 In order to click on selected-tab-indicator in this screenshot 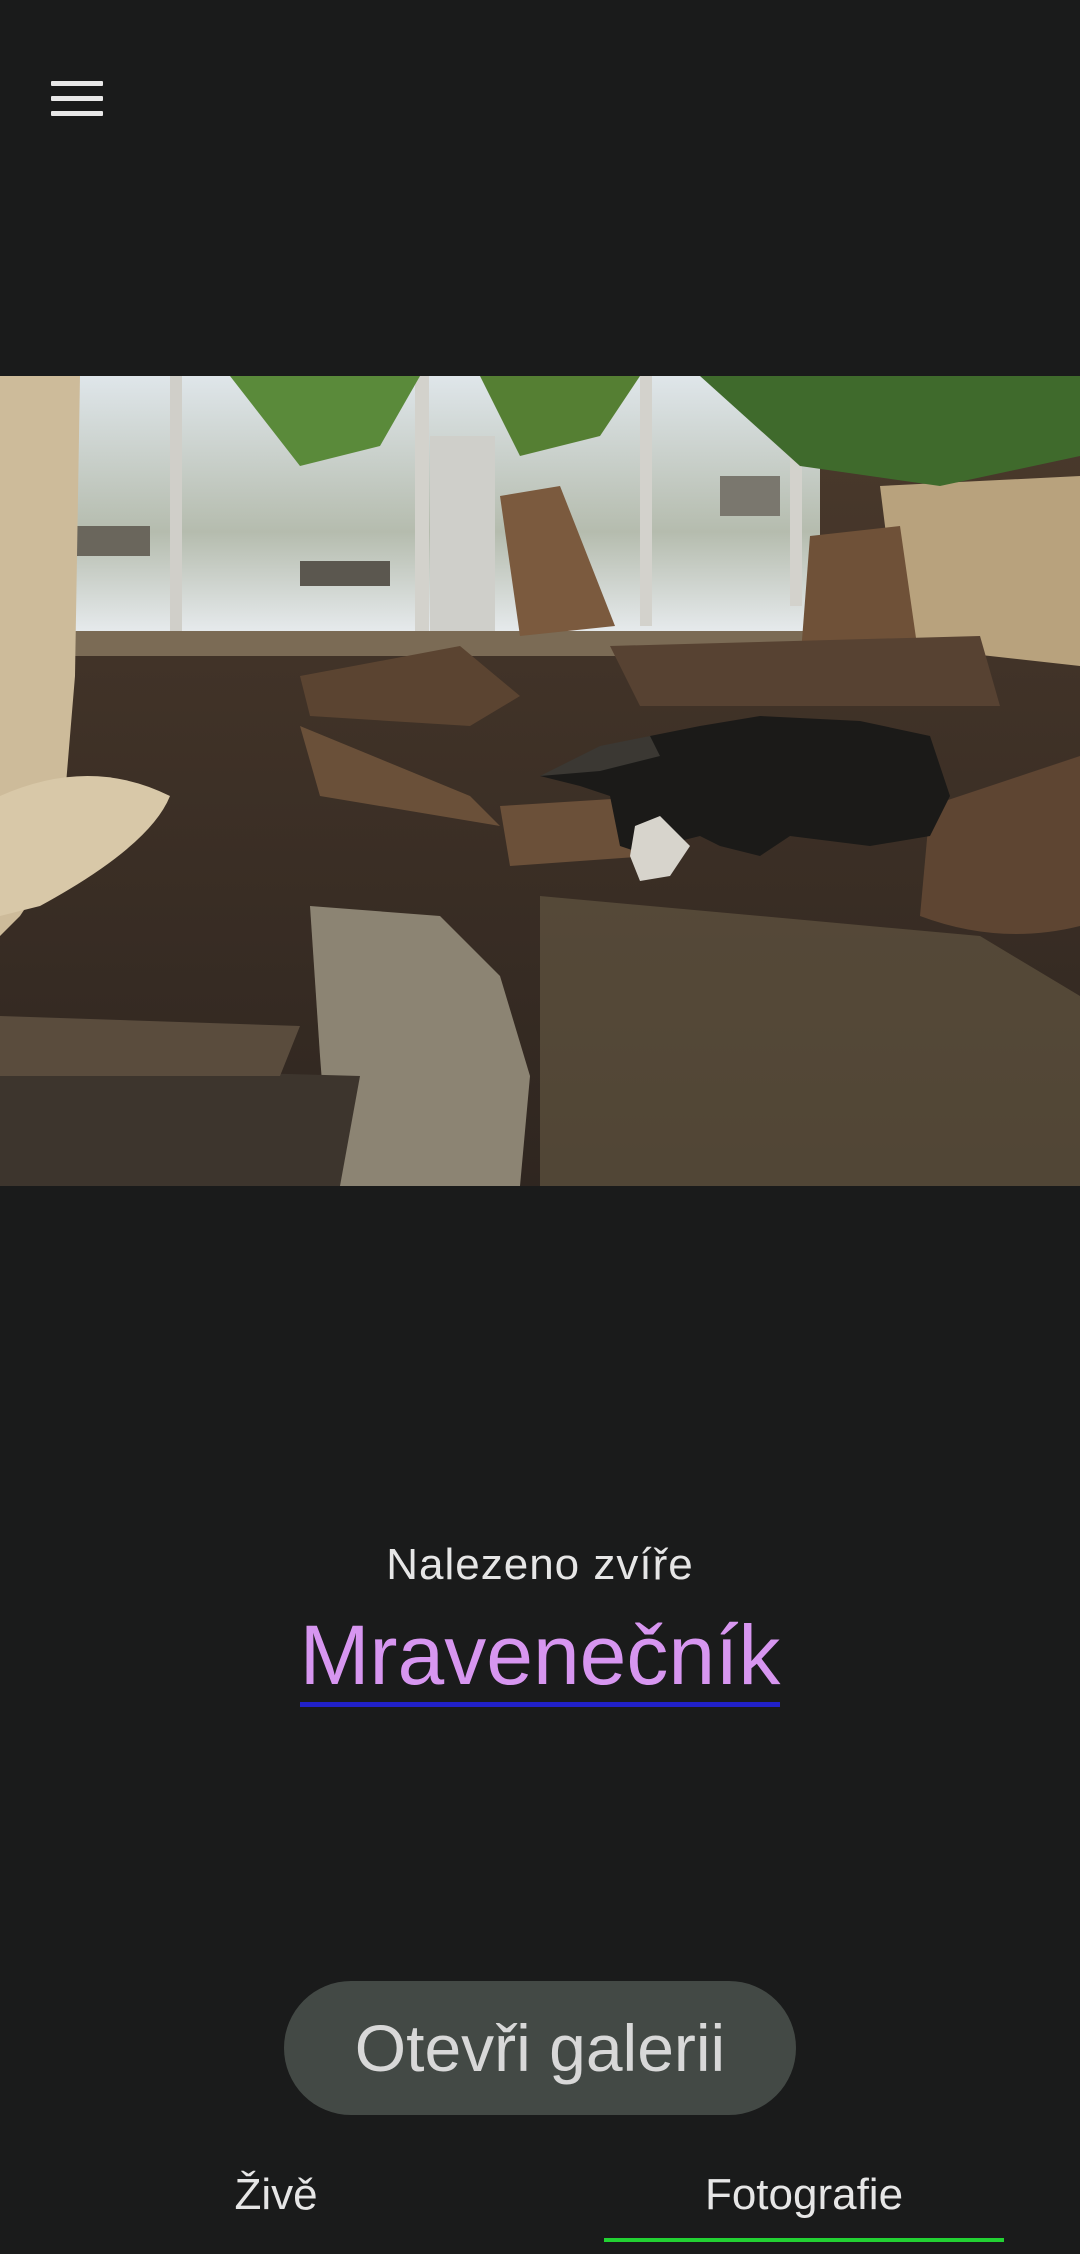, I will do `click(804, 2240)`.